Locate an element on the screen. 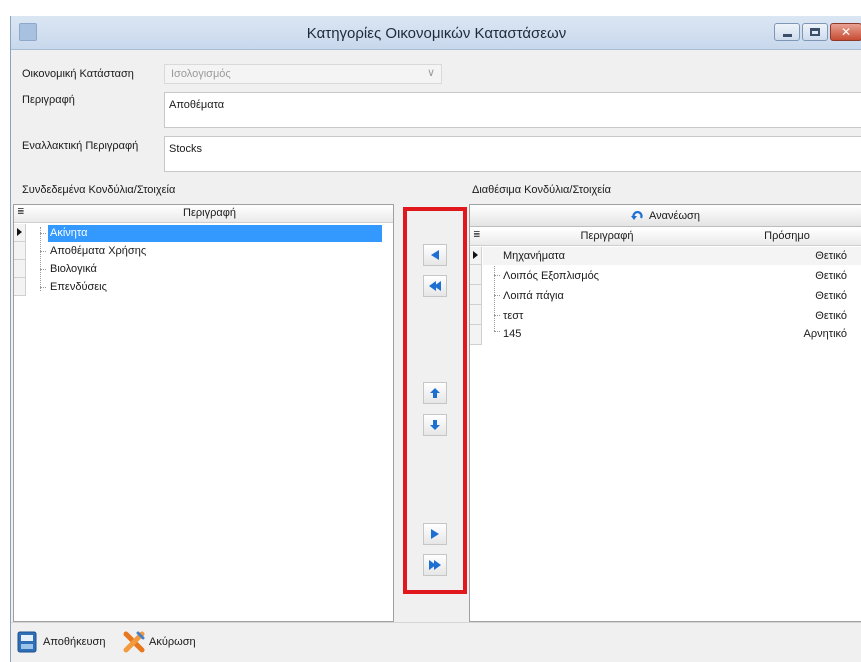 The height and width of the screenshot is (662, 861). cancel-button: Ακύρωση is located at coordinates (159, 642).